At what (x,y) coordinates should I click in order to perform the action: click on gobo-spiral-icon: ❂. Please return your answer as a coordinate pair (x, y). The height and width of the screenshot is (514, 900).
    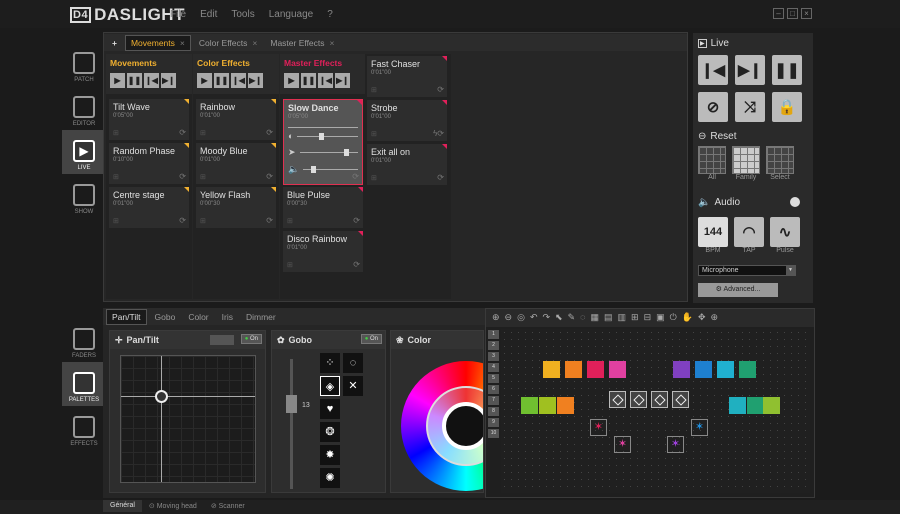
    Looking at the image, I should click on (330, 432).